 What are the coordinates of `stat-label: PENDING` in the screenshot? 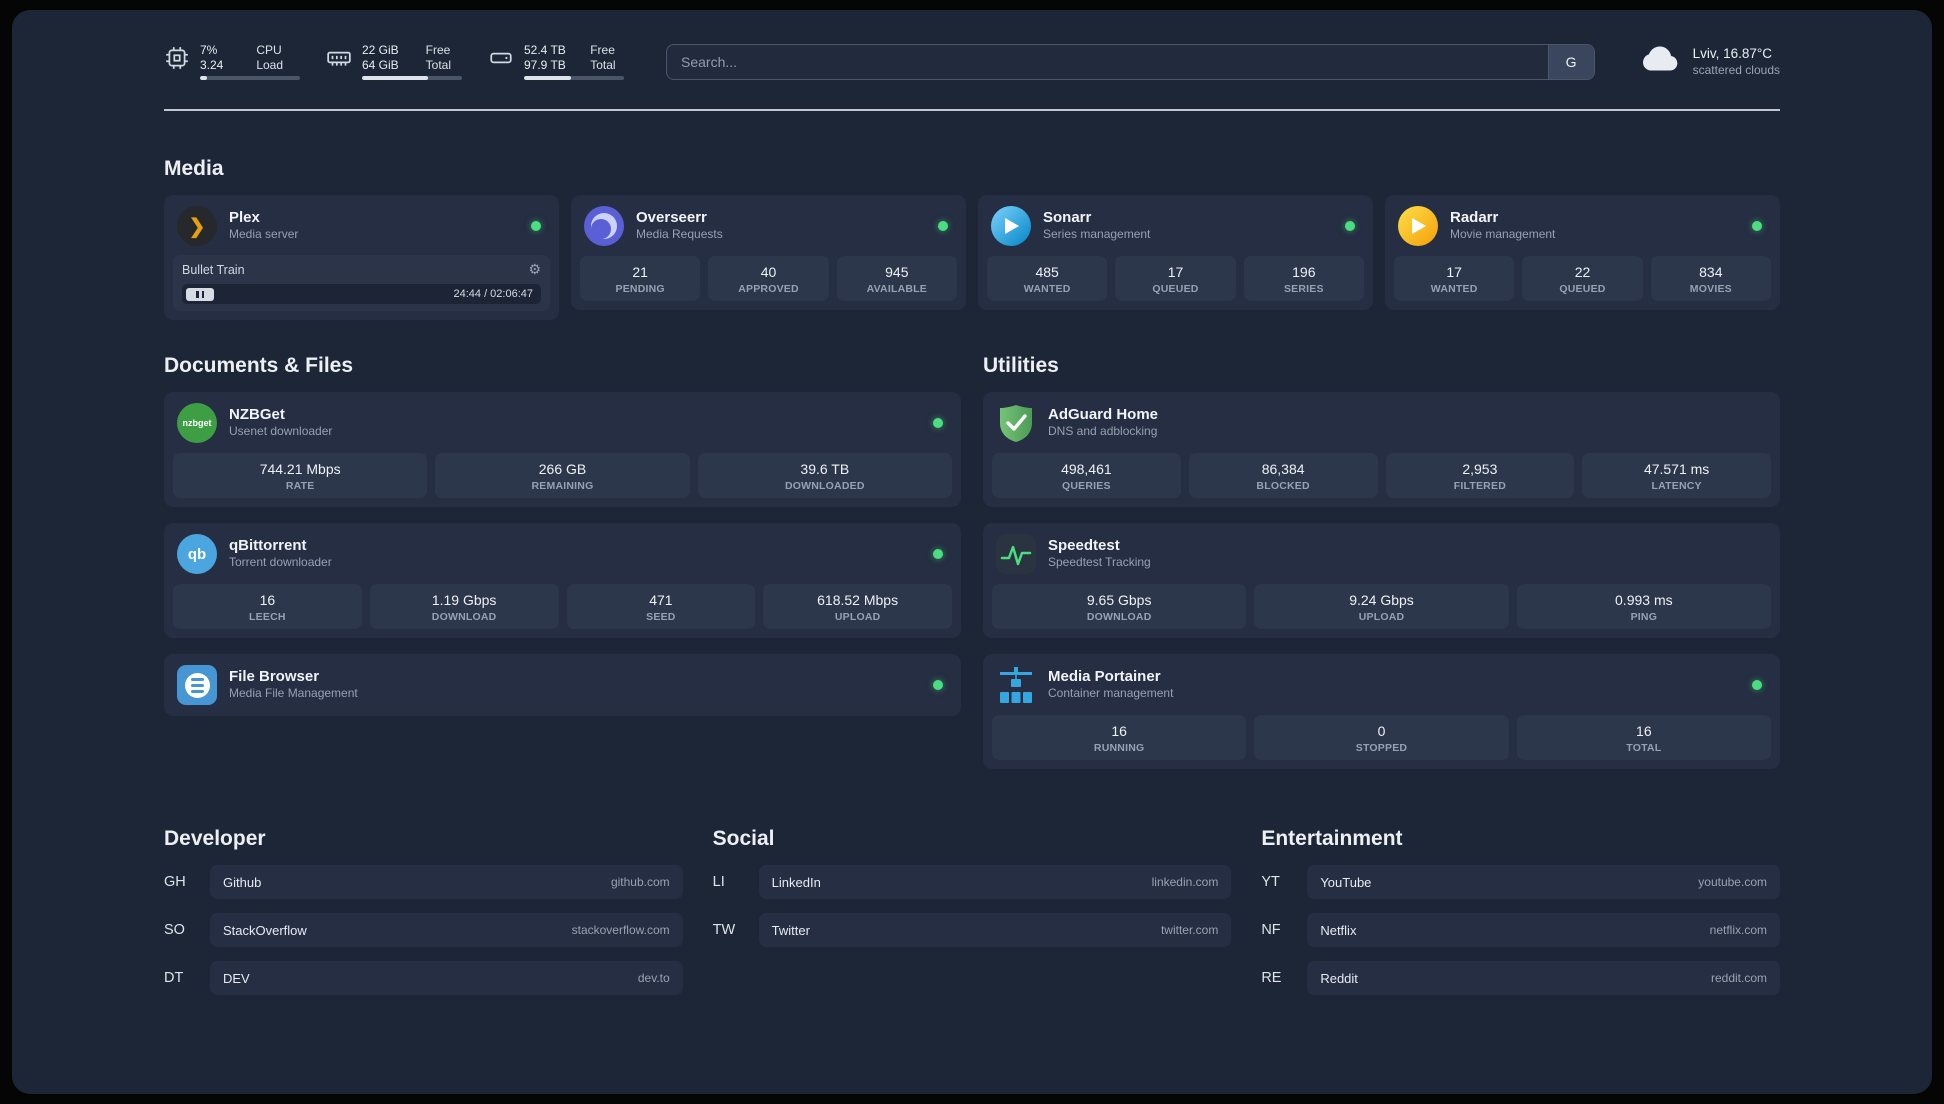 It's located at (640, 289).